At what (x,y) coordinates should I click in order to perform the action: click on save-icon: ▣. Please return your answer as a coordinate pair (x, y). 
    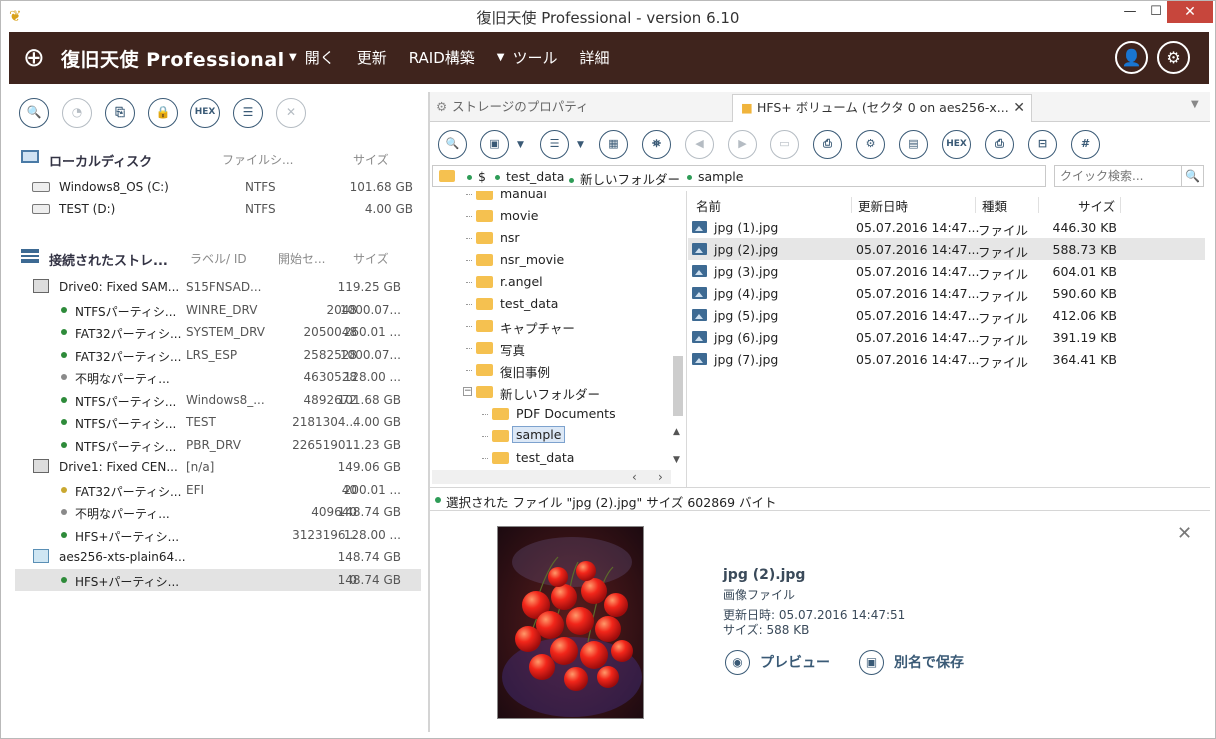
    Looking at the image, I should click on (494, 144).